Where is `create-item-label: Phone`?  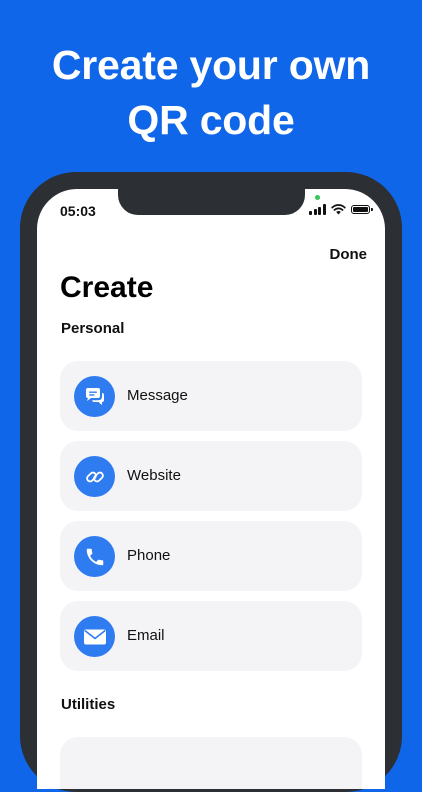 create-item-label: Phone is located at coordinates (149, 555).